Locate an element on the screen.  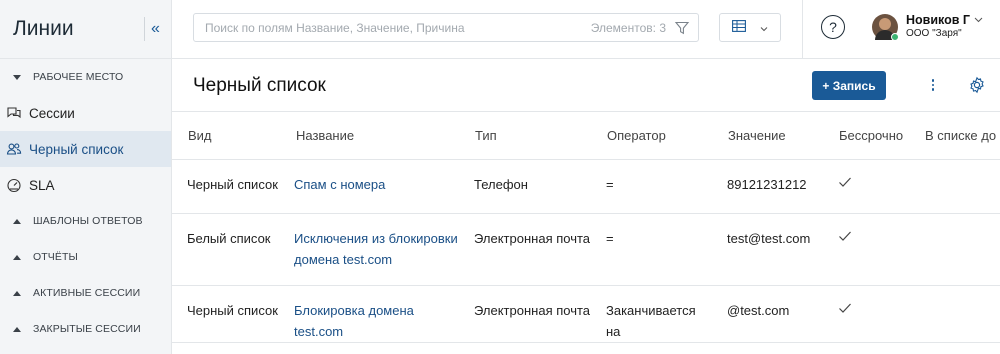
topbar-divider is located at coordinates (802, 29).